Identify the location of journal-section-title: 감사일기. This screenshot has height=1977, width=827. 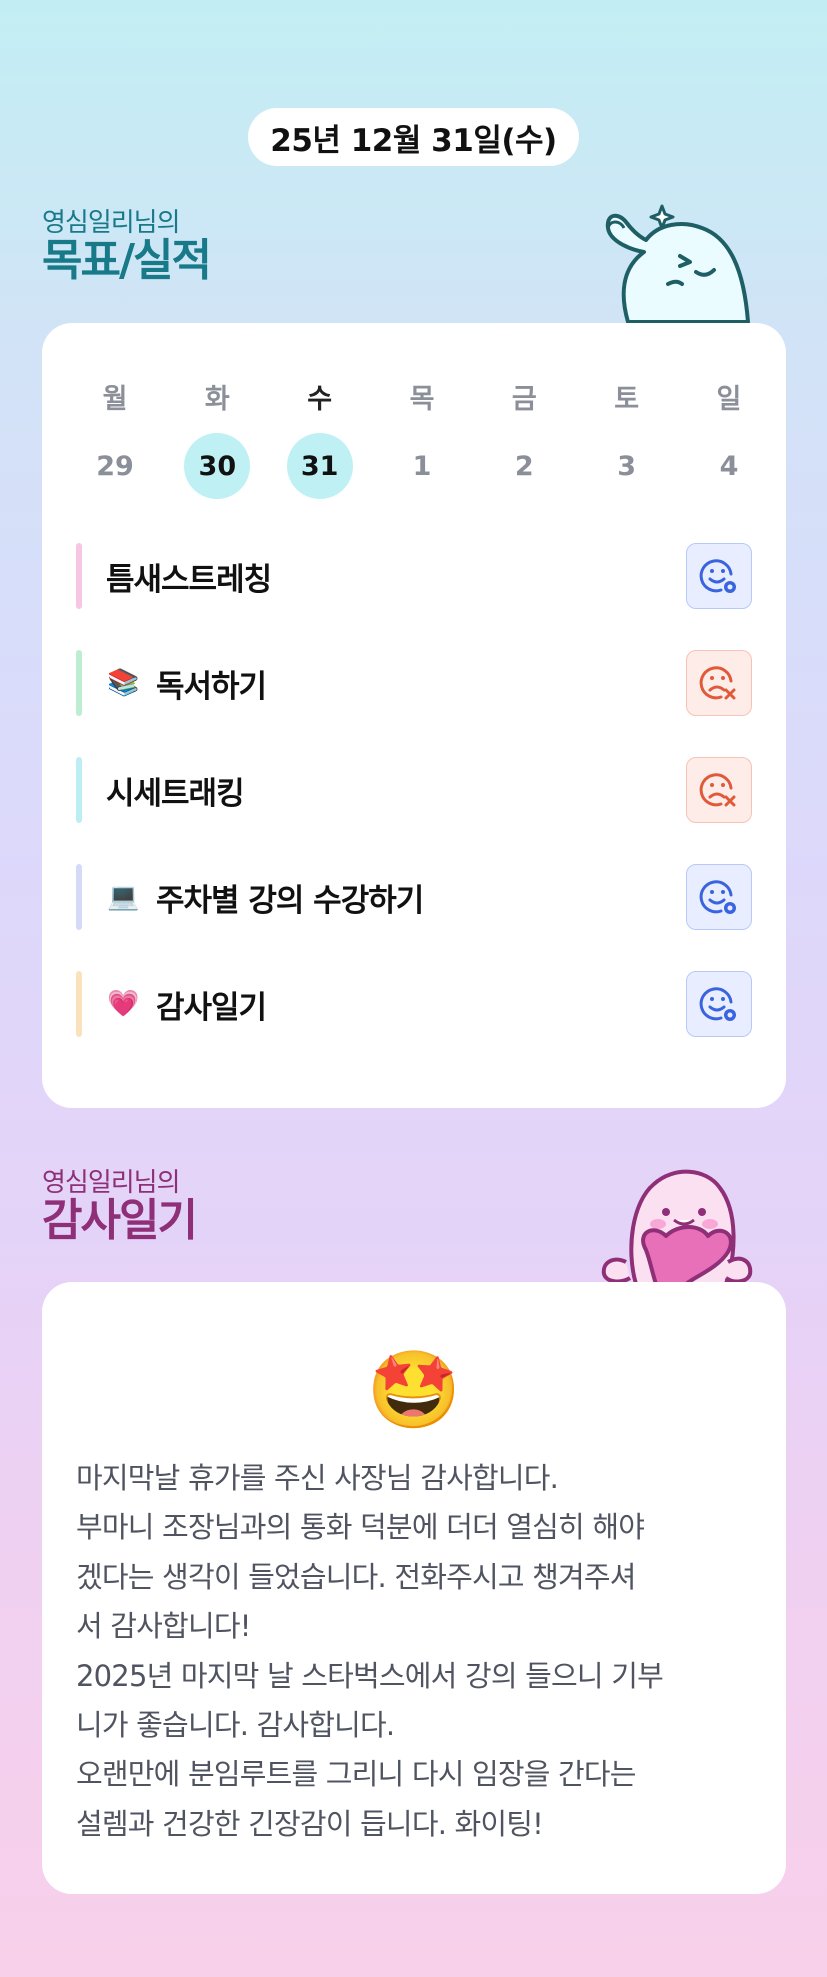
(120, 1220).